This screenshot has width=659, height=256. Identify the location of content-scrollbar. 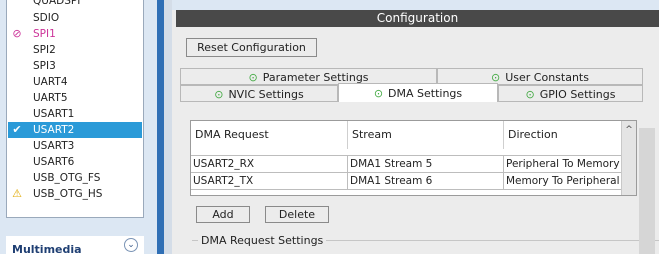
(647, 191).